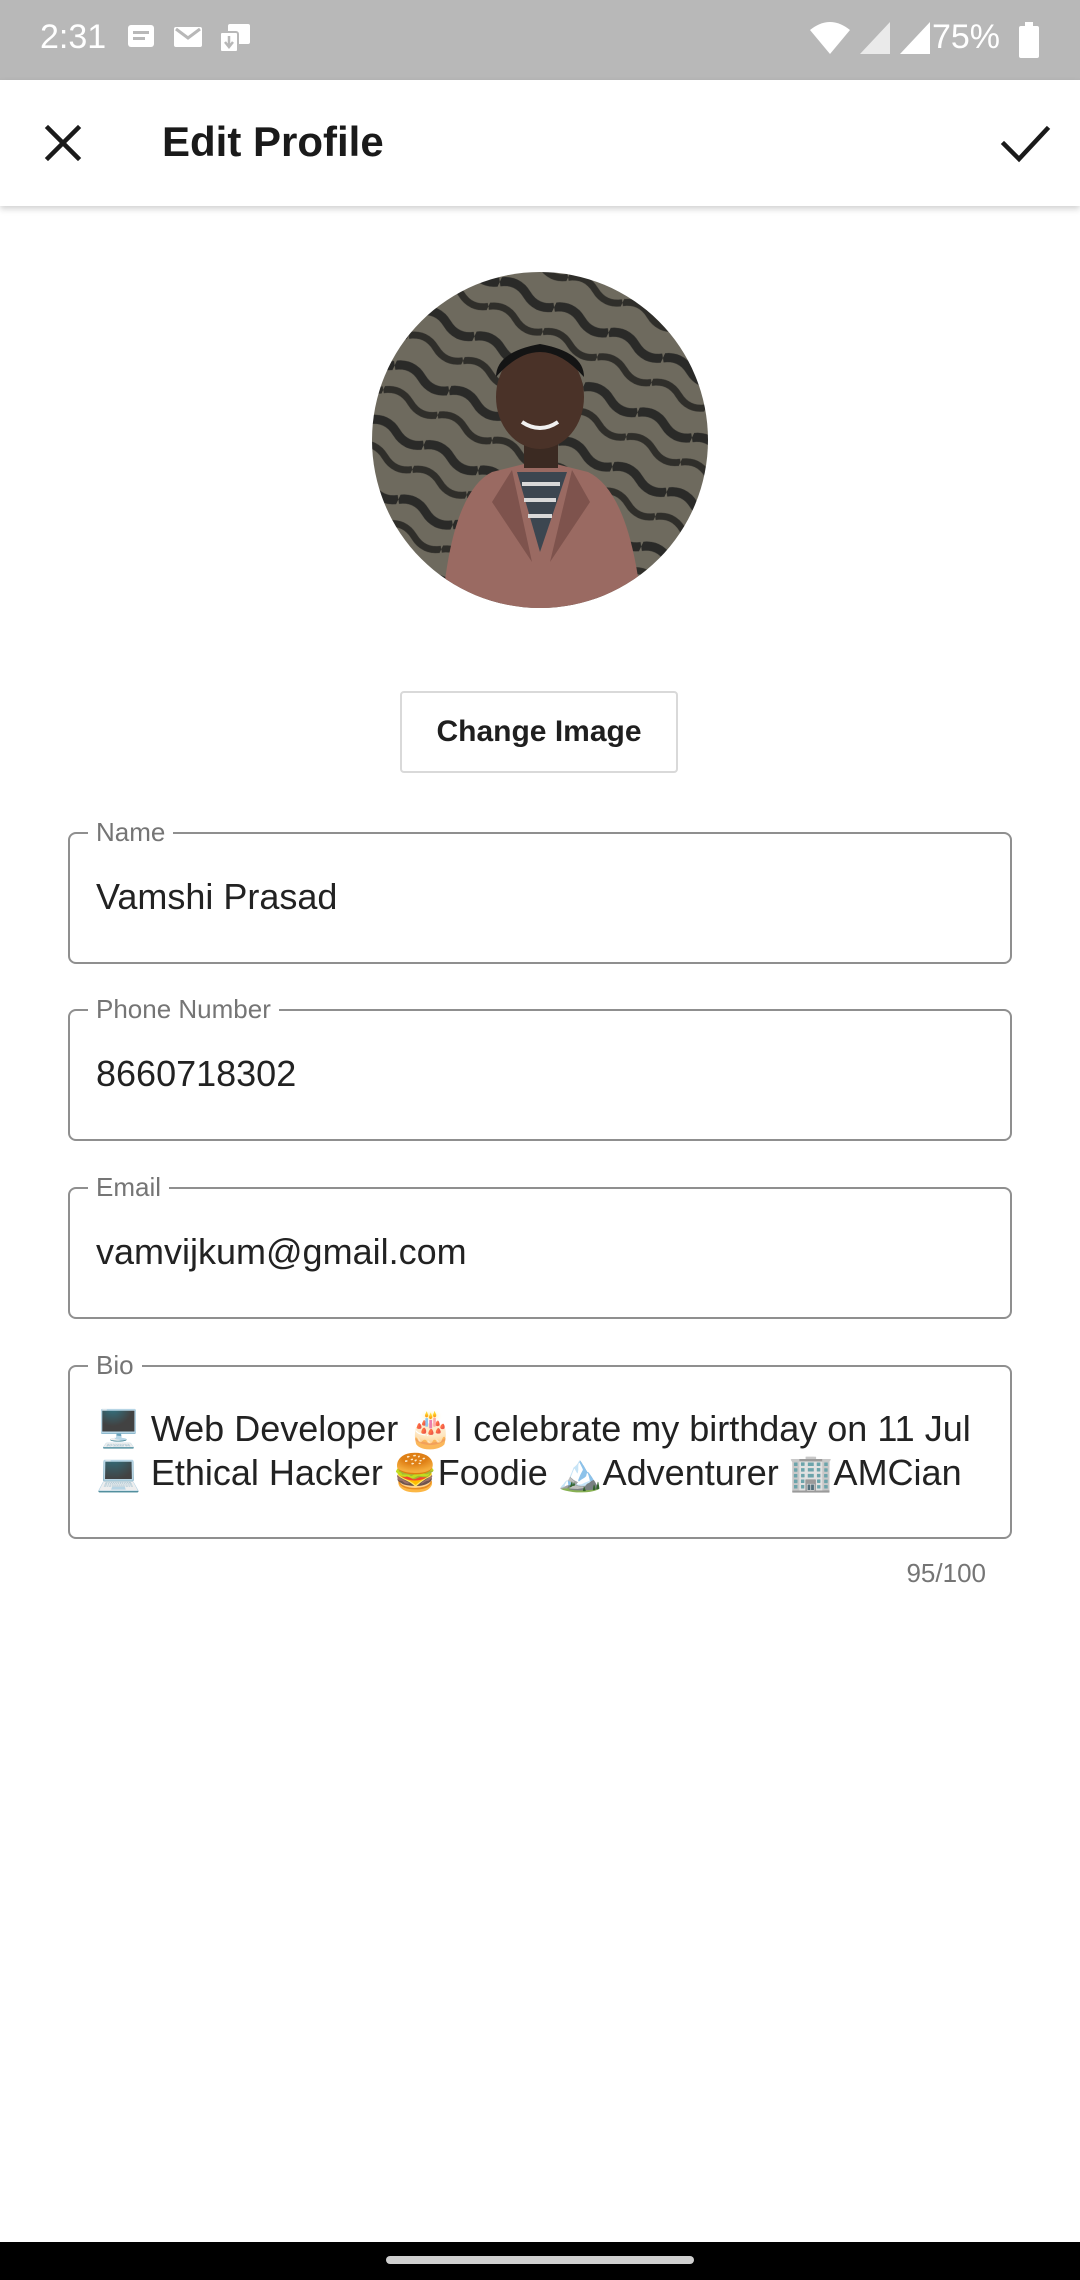 Image resolution: width=1080 pixels, height=2280 pixels. Describe the element at coordinates (131, 832) in the screenshot. I see `name-field-label: Name` at that location.